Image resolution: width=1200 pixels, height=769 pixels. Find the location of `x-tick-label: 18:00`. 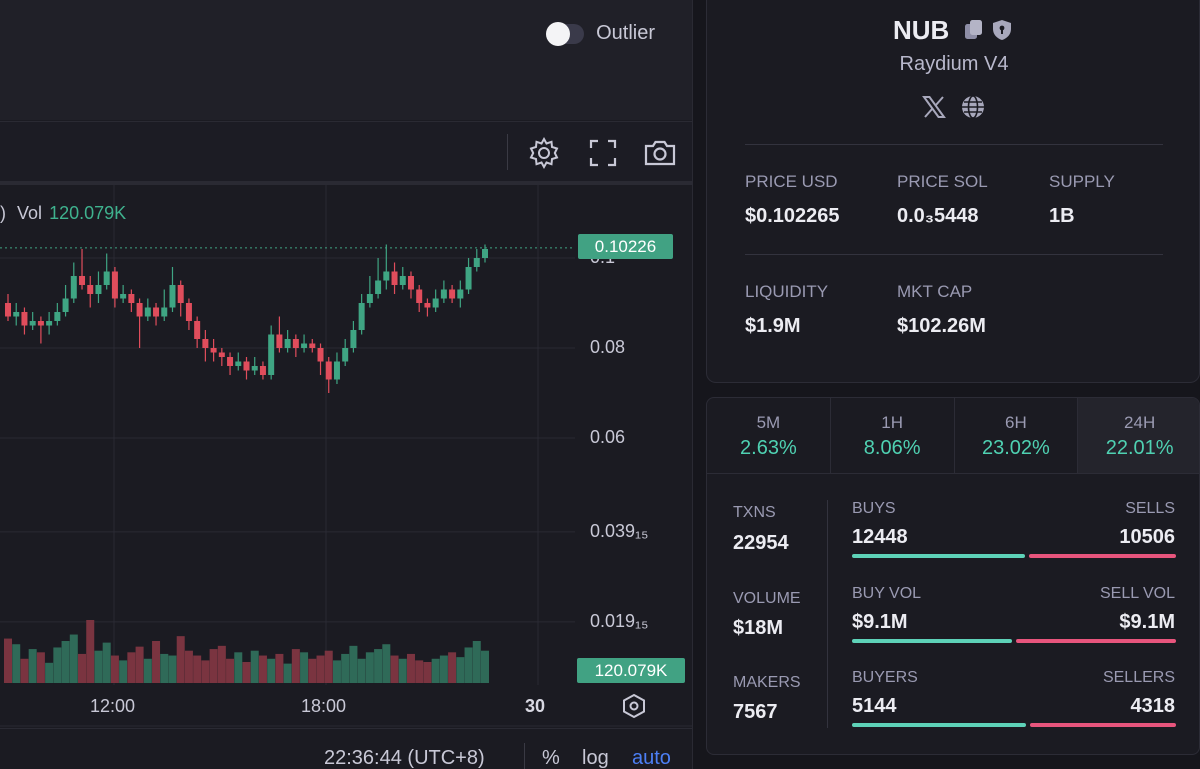

x-tick-label: 18:00 is located at coordinates (324, 706).